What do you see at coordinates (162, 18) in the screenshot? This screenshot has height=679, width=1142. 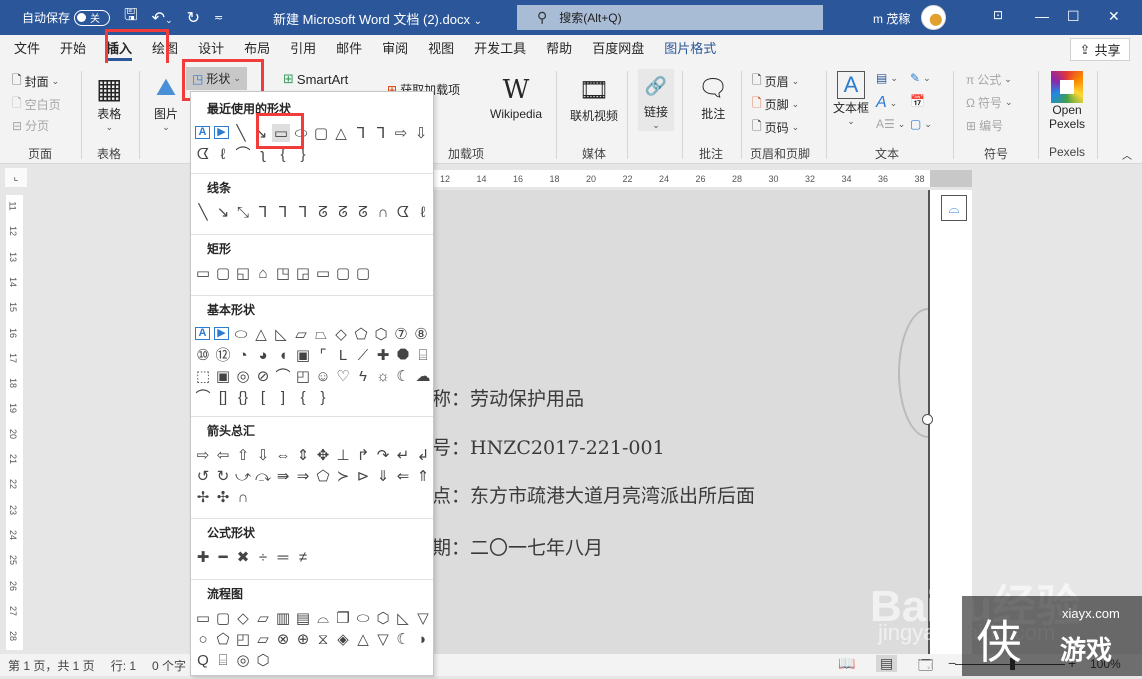 I see `undo-icon: ↶⌄` at bounding box center [162, 18].